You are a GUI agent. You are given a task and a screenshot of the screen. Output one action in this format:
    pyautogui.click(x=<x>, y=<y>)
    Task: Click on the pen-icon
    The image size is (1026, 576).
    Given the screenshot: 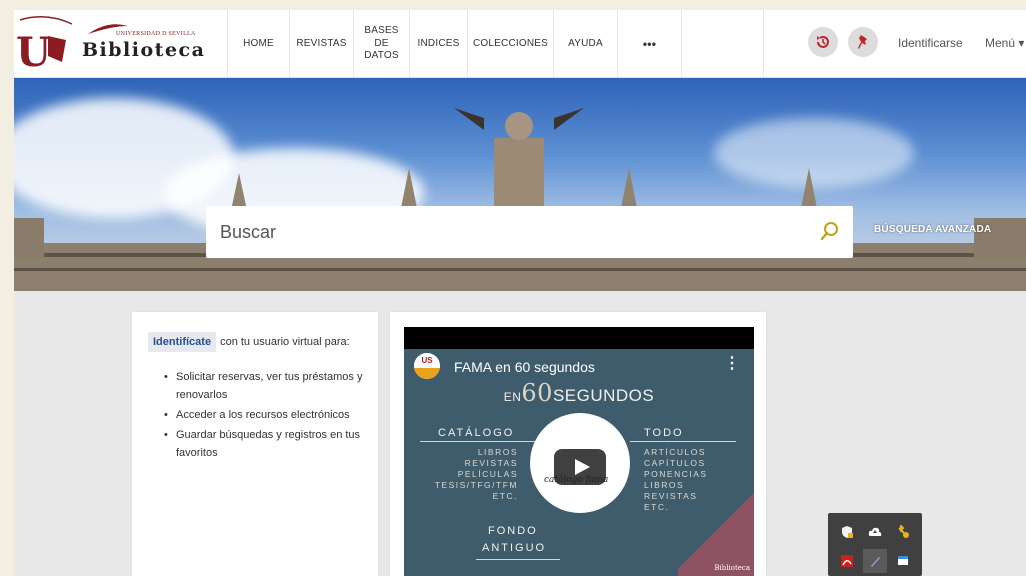 What is the action you would take?
    pyautogui.click(x=875, y=562)
    